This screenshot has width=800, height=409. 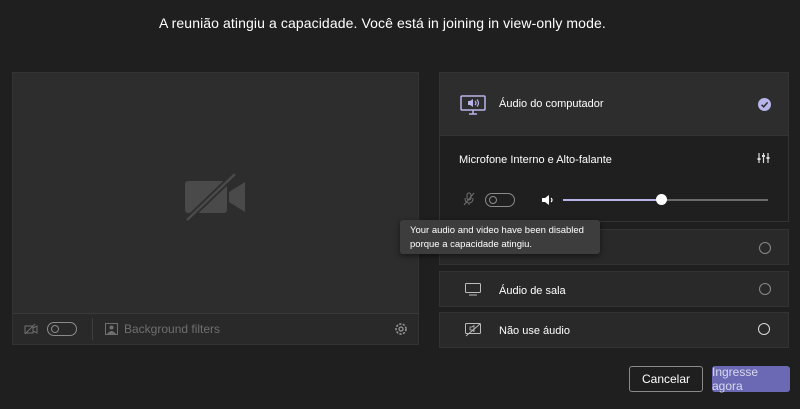 What do you see at coordinates (31, 329) in the screenshot?
I see `camera-off-small-icon` at bounding box center [31, 329].